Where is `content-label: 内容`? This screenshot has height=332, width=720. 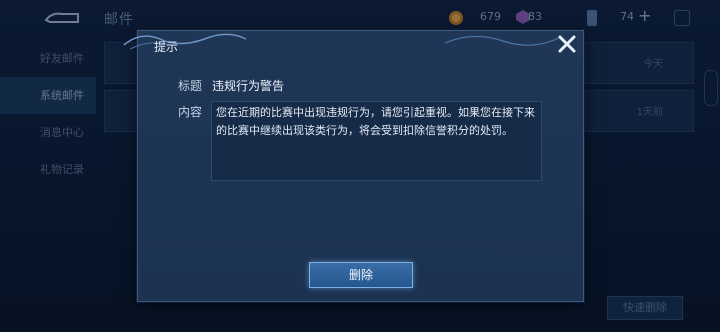 content-label: 内容 is located at coordinates (190, 112).